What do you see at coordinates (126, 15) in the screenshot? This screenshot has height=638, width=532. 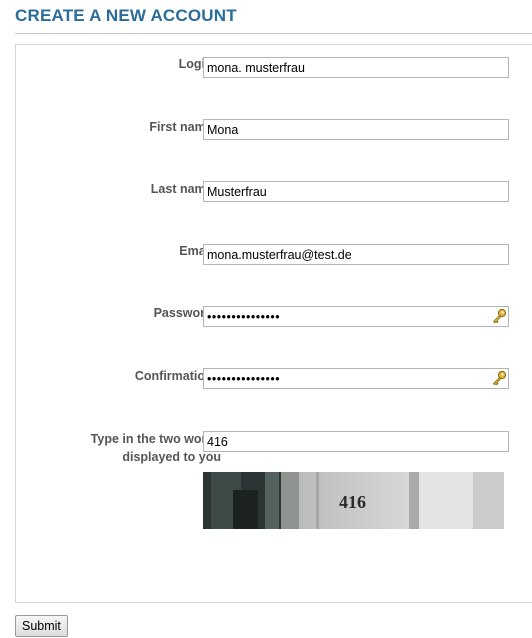 I see `page-title: CREATE A NEW ACCOUNT` at bounding box center [126, 15].